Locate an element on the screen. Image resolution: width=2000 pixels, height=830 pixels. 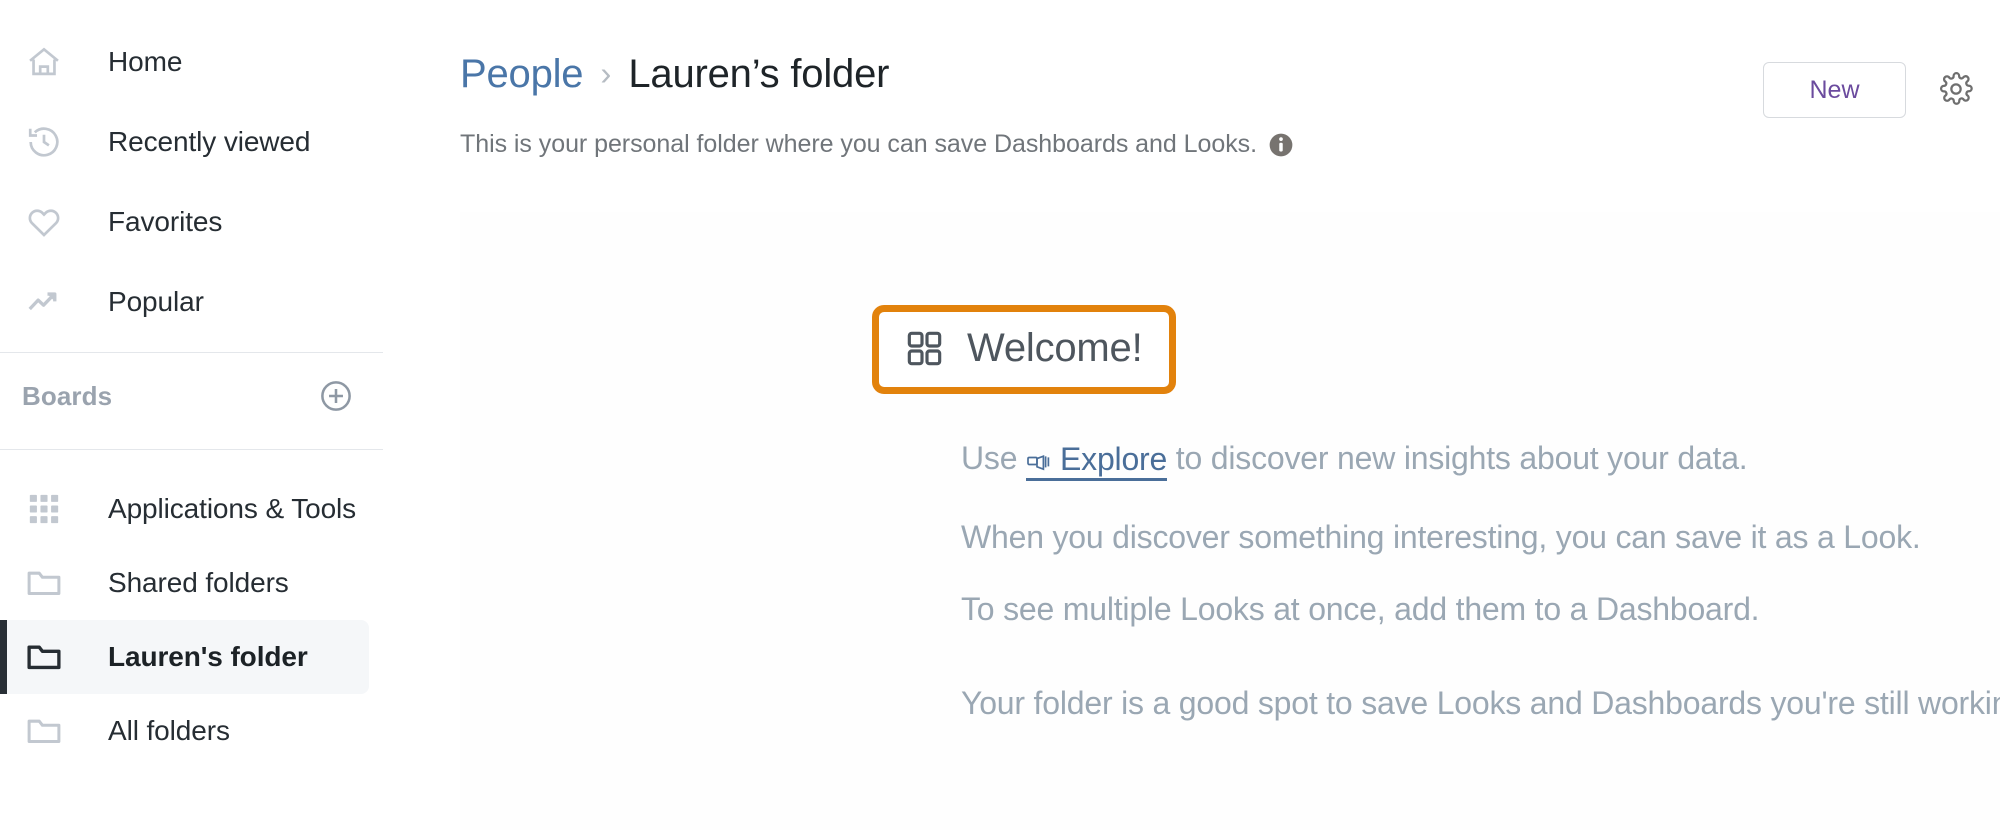
home-icon is located at coordinates (44, 62).